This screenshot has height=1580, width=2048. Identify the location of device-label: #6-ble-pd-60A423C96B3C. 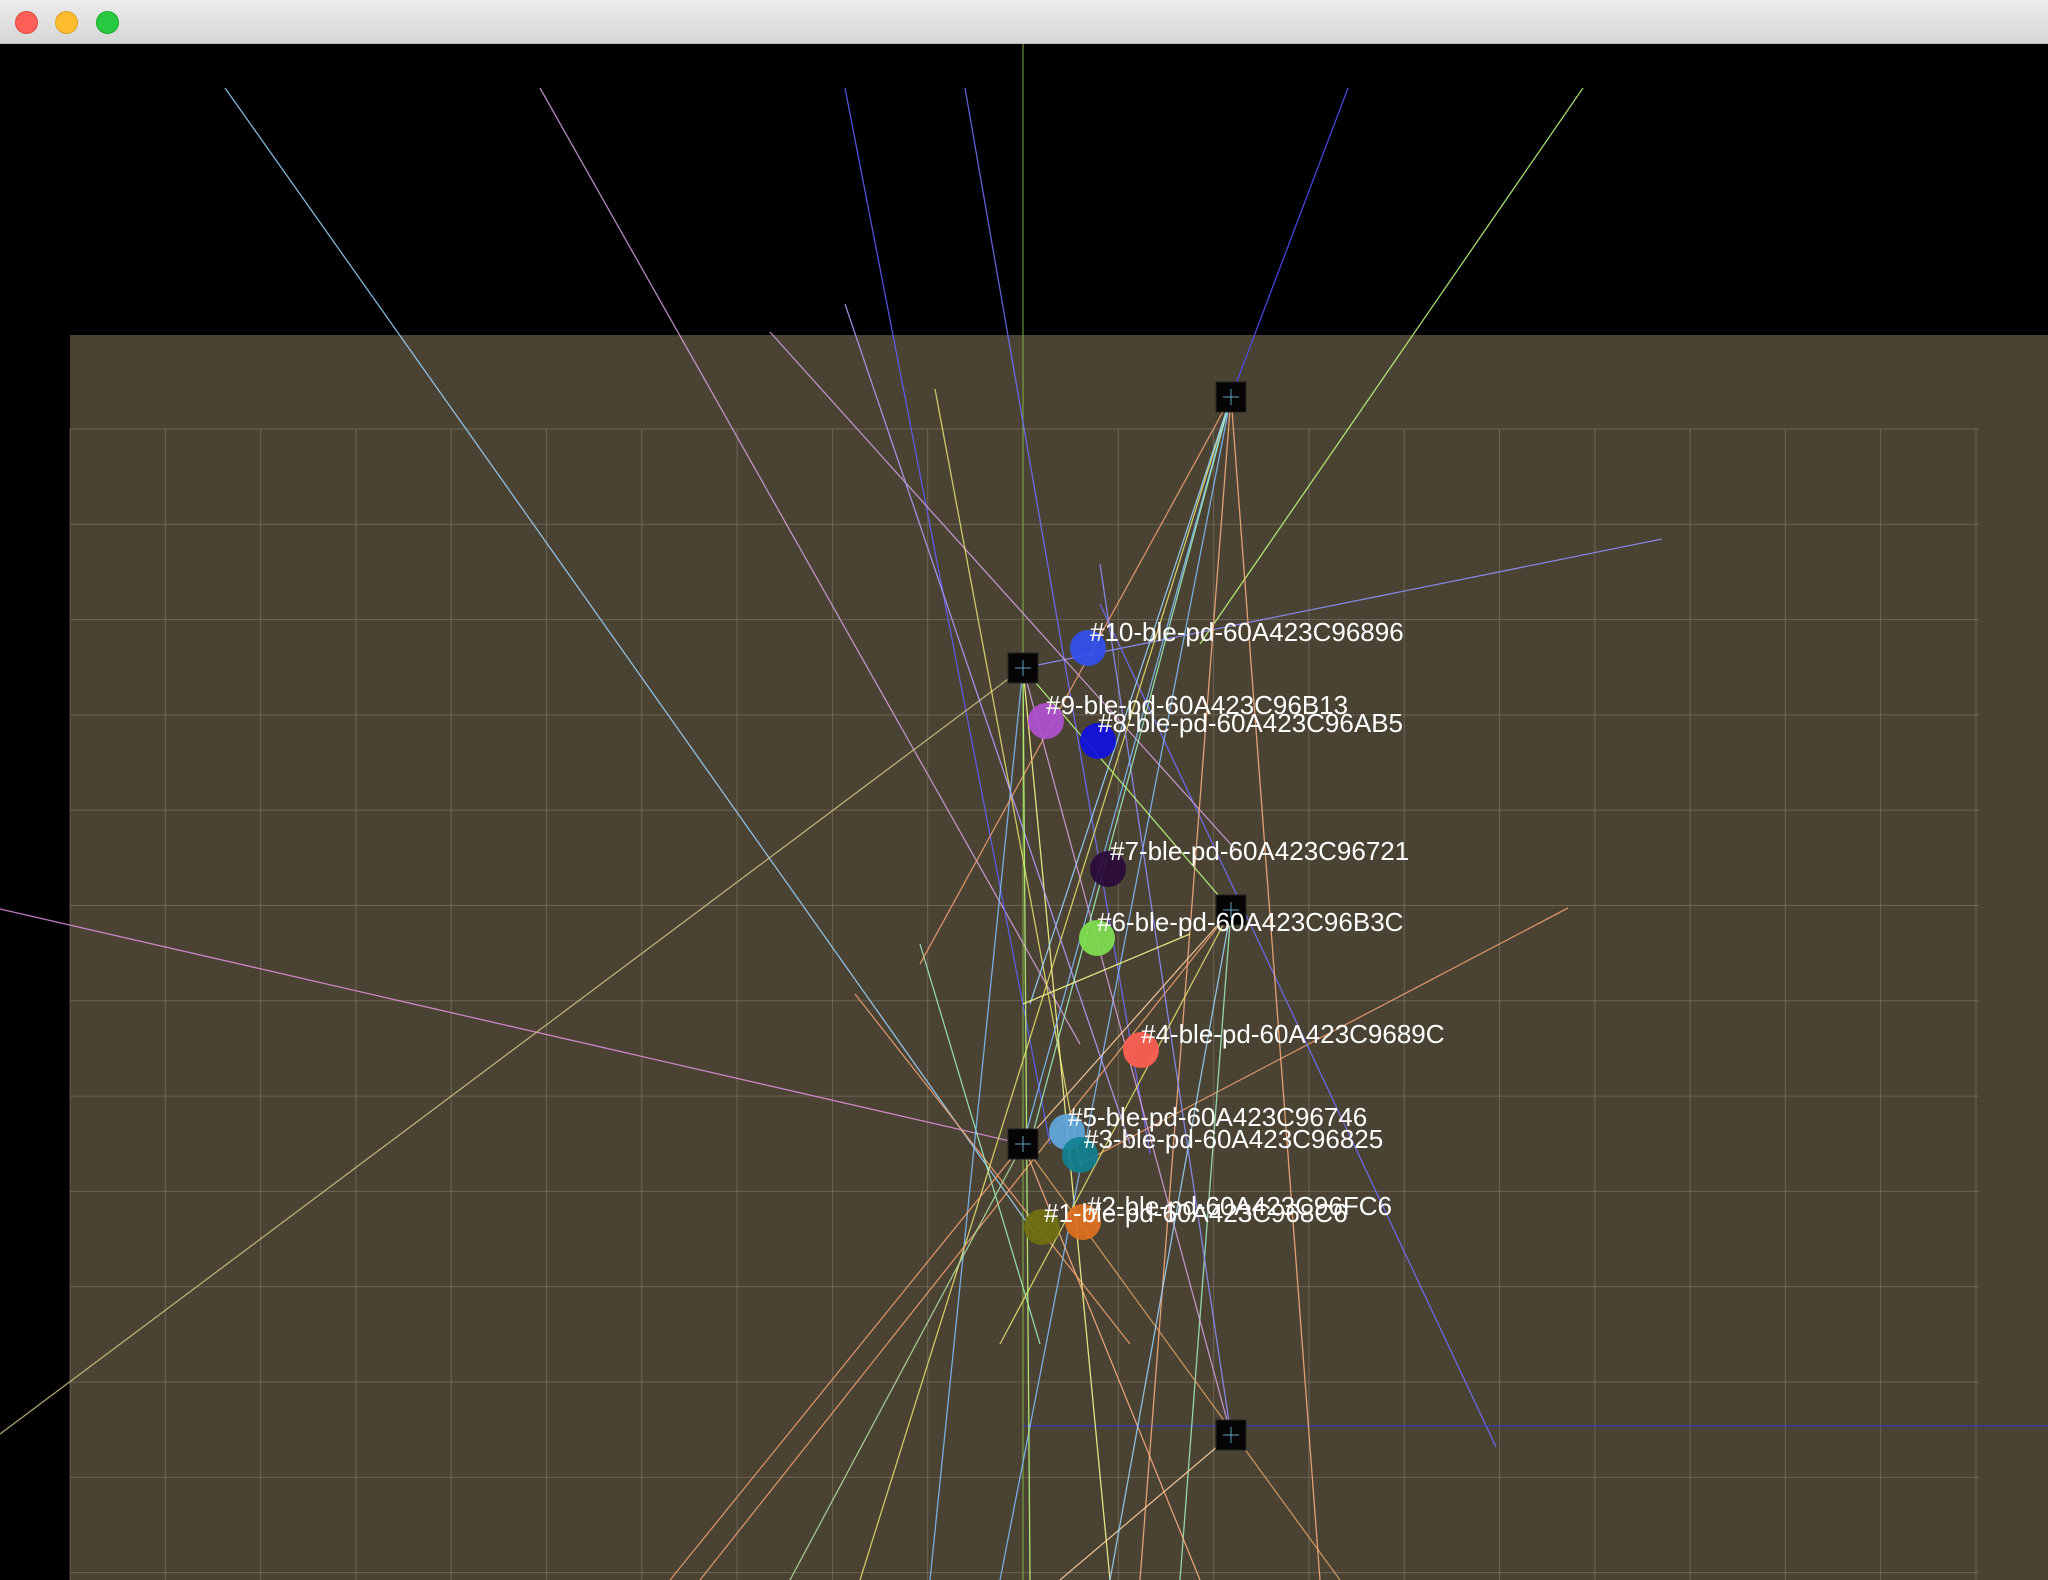
(1250, 922).